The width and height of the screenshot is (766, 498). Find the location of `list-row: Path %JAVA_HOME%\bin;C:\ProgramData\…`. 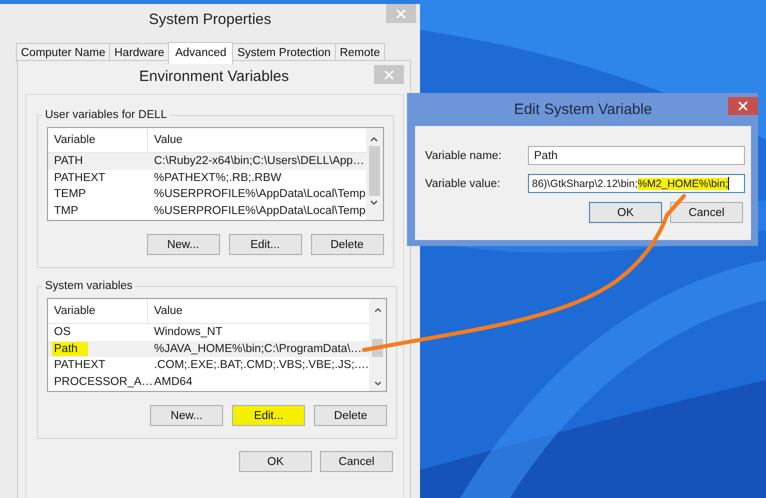

list-row: Path %JAVA_HOME%\bin;C:\ProgramData\… is located at coordinates (209, 348).